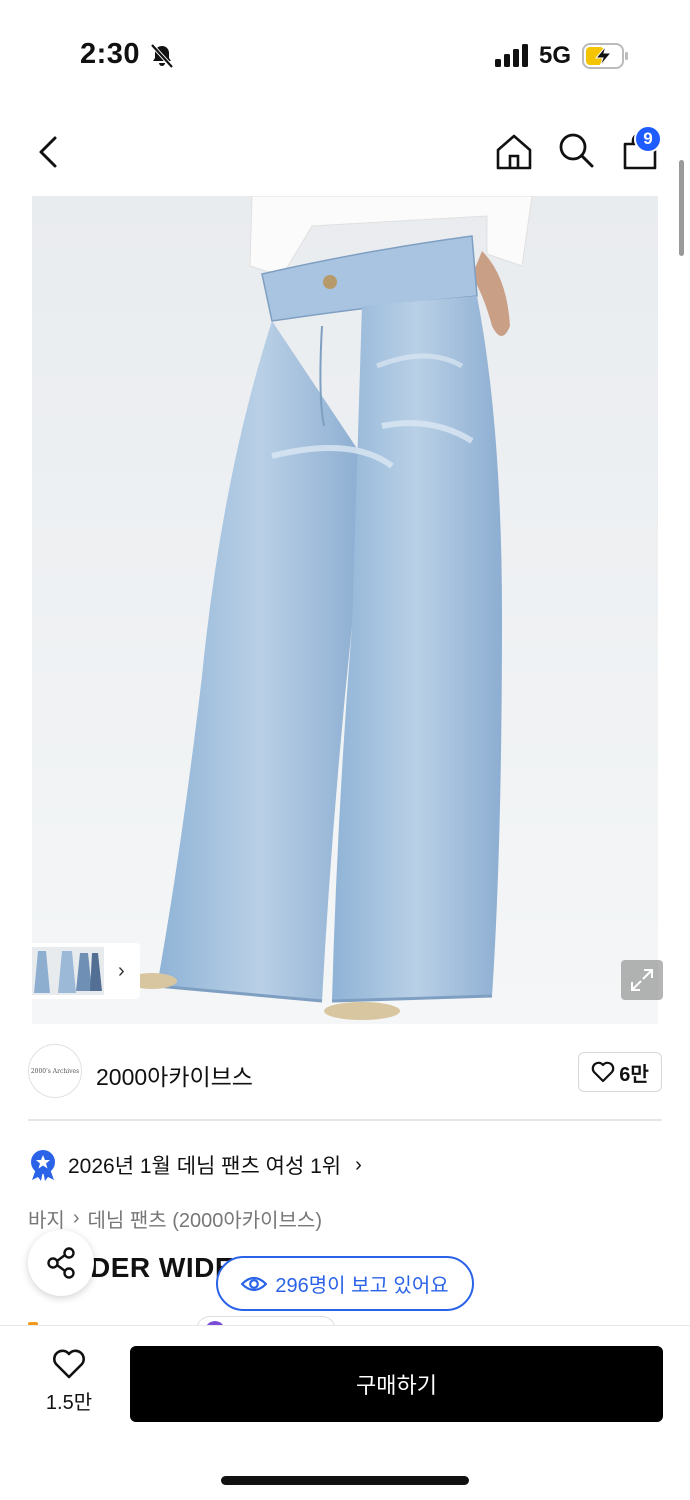 This screenshot has height=1500, width=690. I want to click on signal-bars-icon, so click(511, 55).